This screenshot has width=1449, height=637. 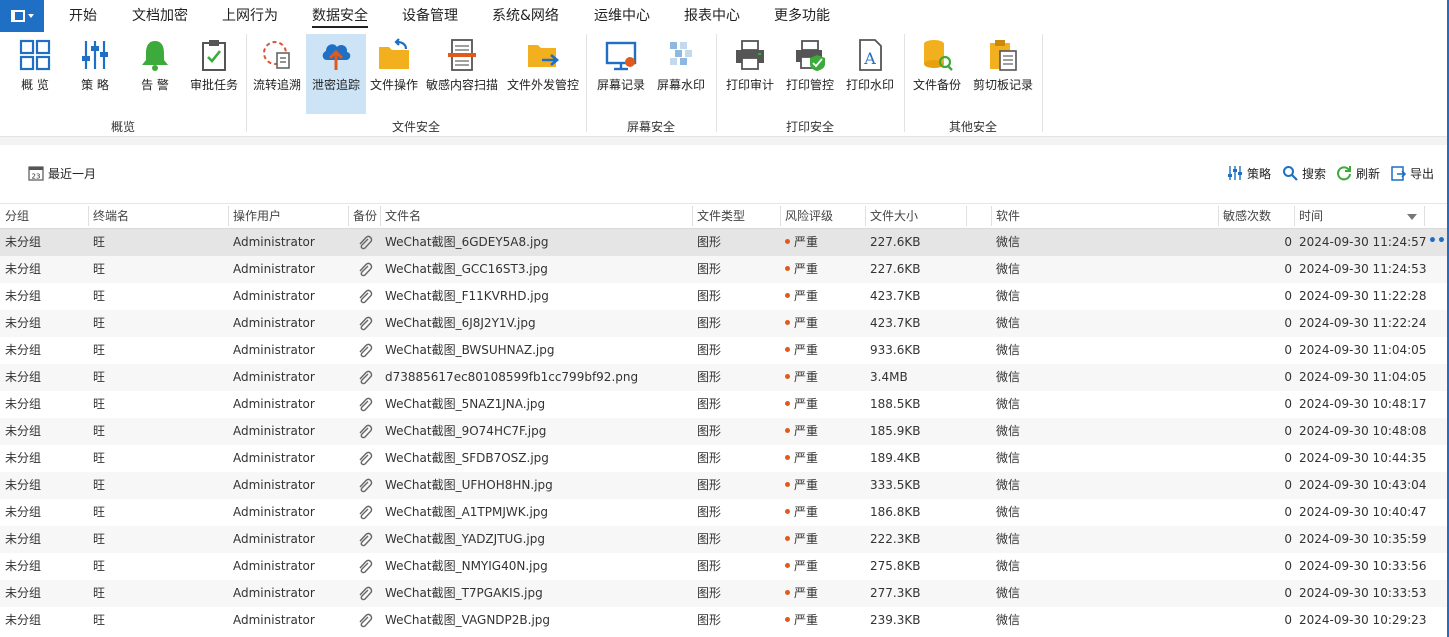 What do you see at coordinates (214, 73) in the screenshot?
I see `approval-task-button: 审批任务` at bounding box center [214, 73].